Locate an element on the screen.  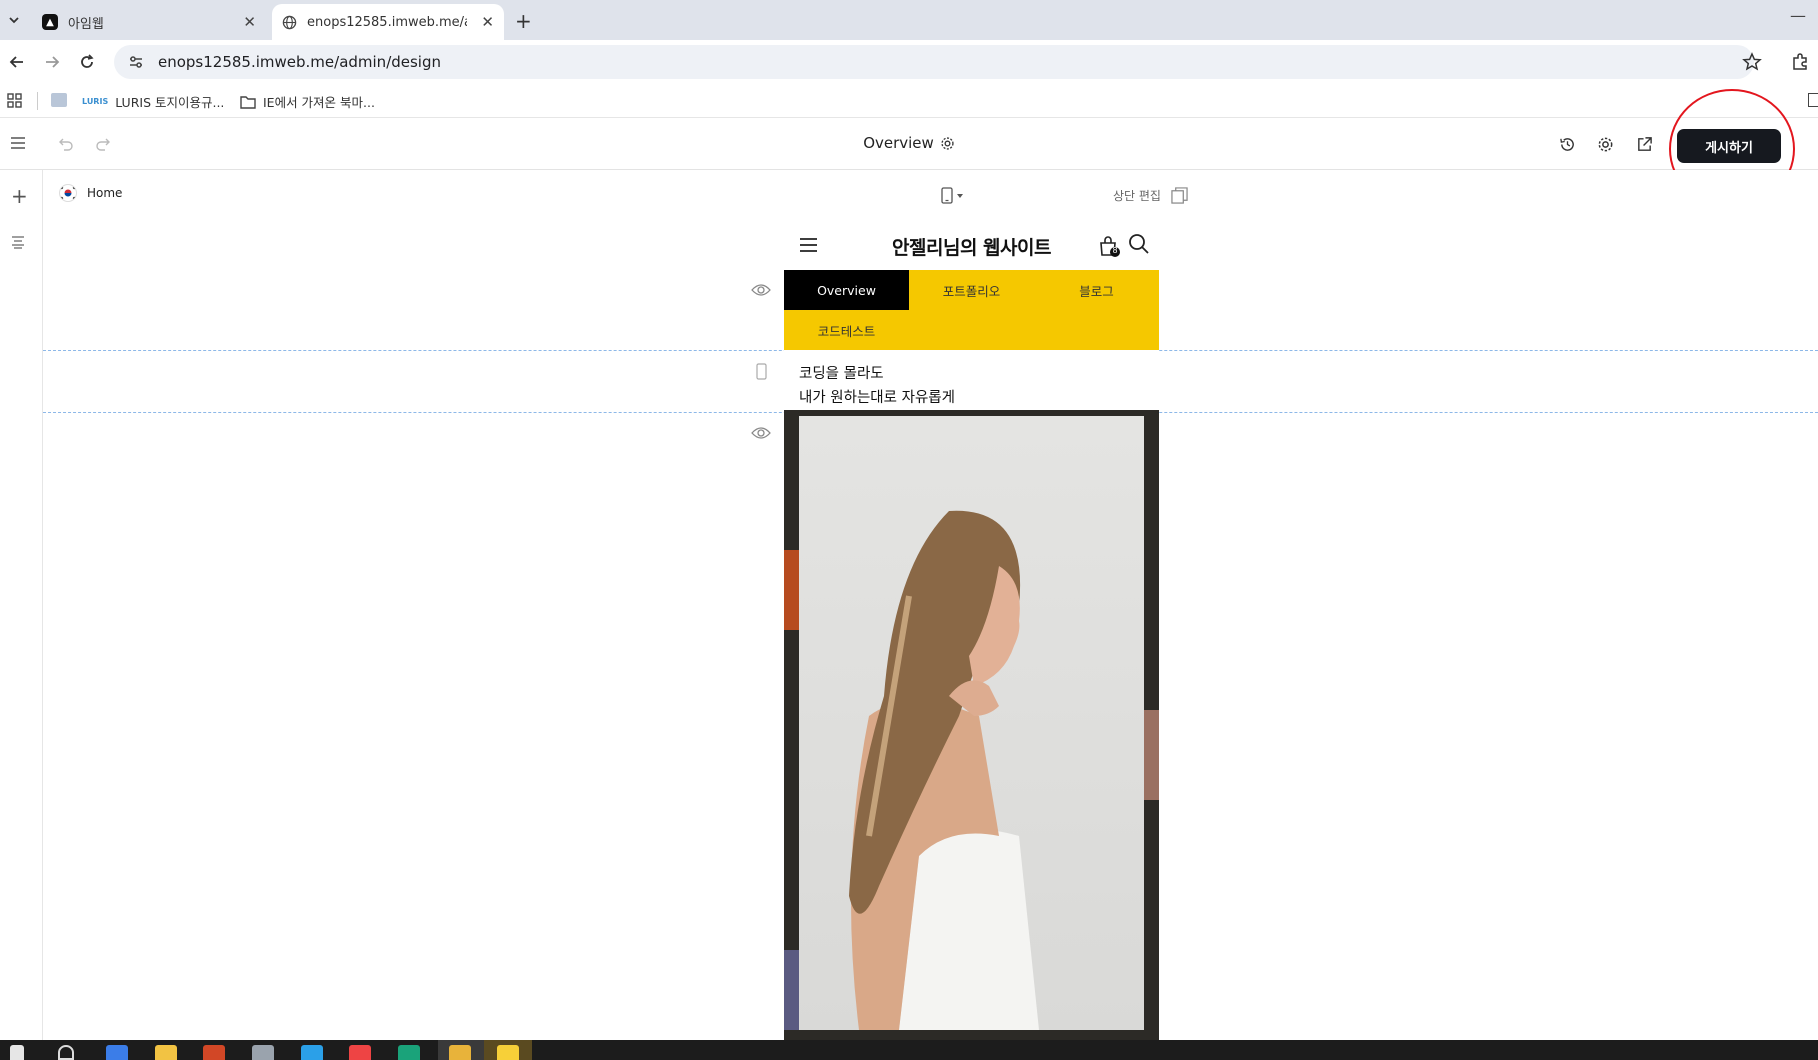
luris-logo-icon: LURIS is located at coordinates (95, 101).